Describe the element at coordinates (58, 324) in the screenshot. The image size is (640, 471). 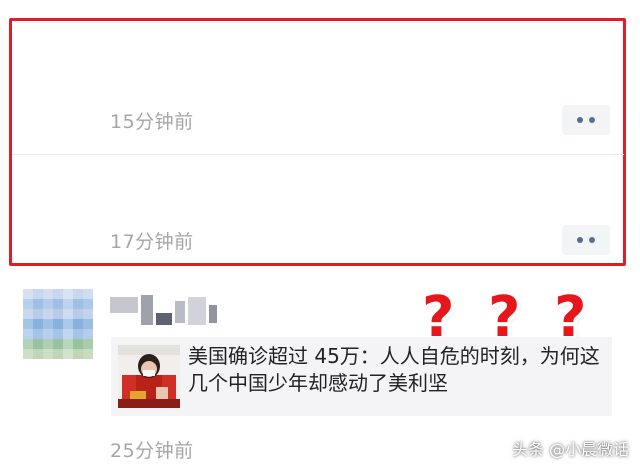
I see `user-avatar-blurred` at that location.